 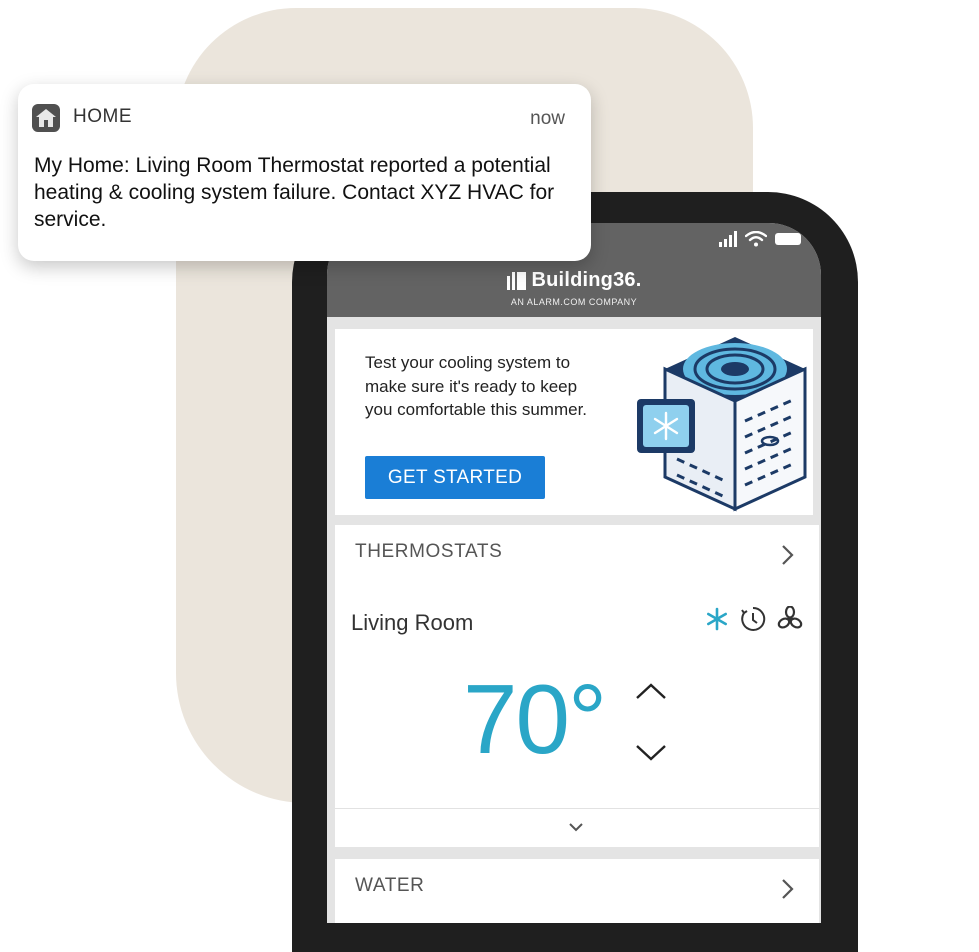 What do you see at coordinates (722, 424) in the screenshot?
I see `ac-unit-illustration` at bounding box center [722, 424].